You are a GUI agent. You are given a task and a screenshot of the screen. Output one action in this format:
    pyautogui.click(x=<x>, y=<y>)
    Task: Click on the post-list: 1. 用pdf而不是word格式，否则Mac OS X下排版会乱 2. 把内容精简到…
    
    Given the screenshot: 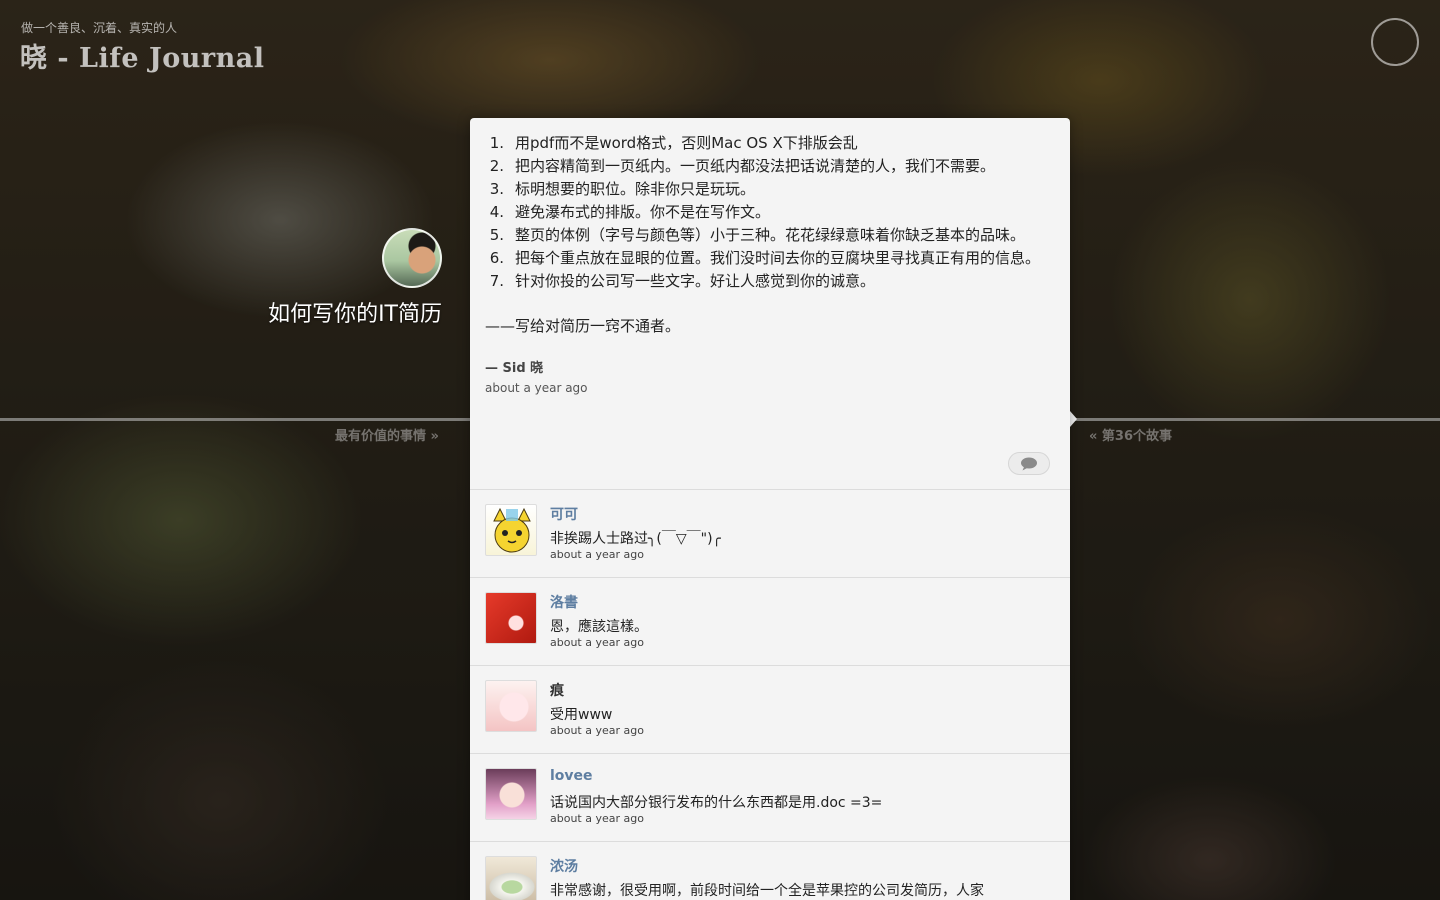 What is the action you would take?
    pyautogui.click(x=770, y=212)
    